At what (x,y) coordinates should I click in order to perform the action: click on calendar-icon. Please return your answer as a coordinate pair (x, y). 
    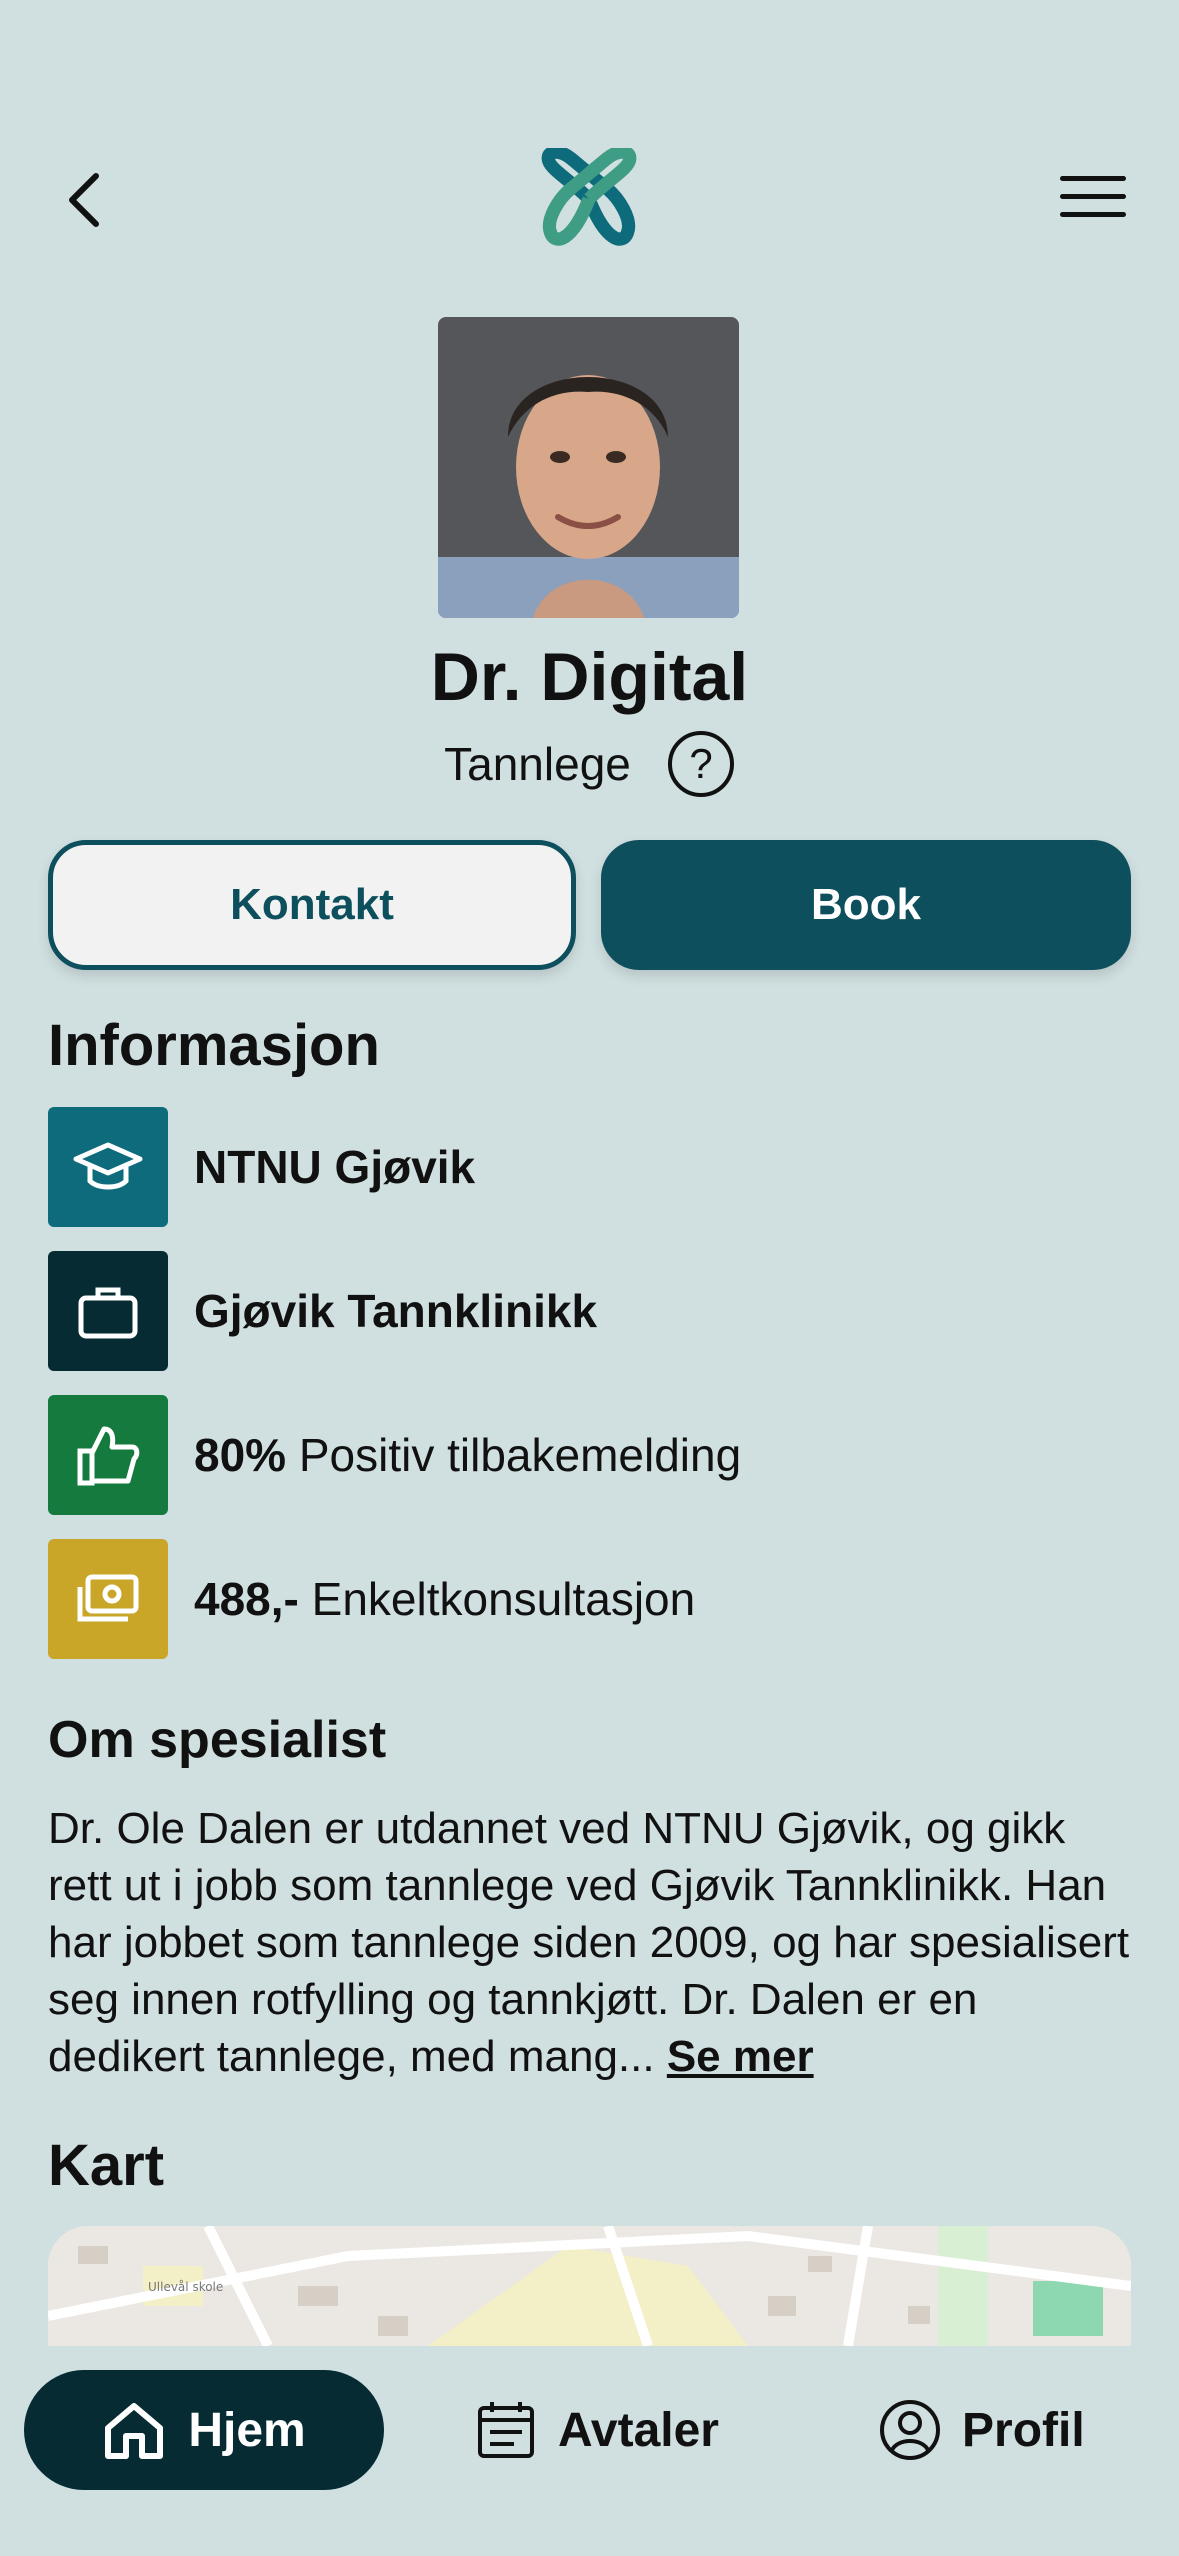
    Looking at the image, I should click on (506, 2430).